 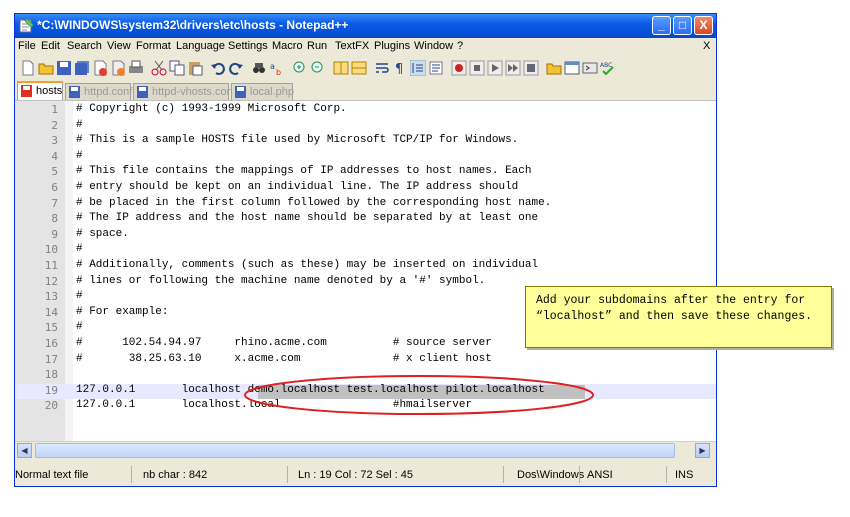 What do you see at coordinates (459, 68) in the screenshot?
I see `record-macro-icon` at bounding box center [459, 68].